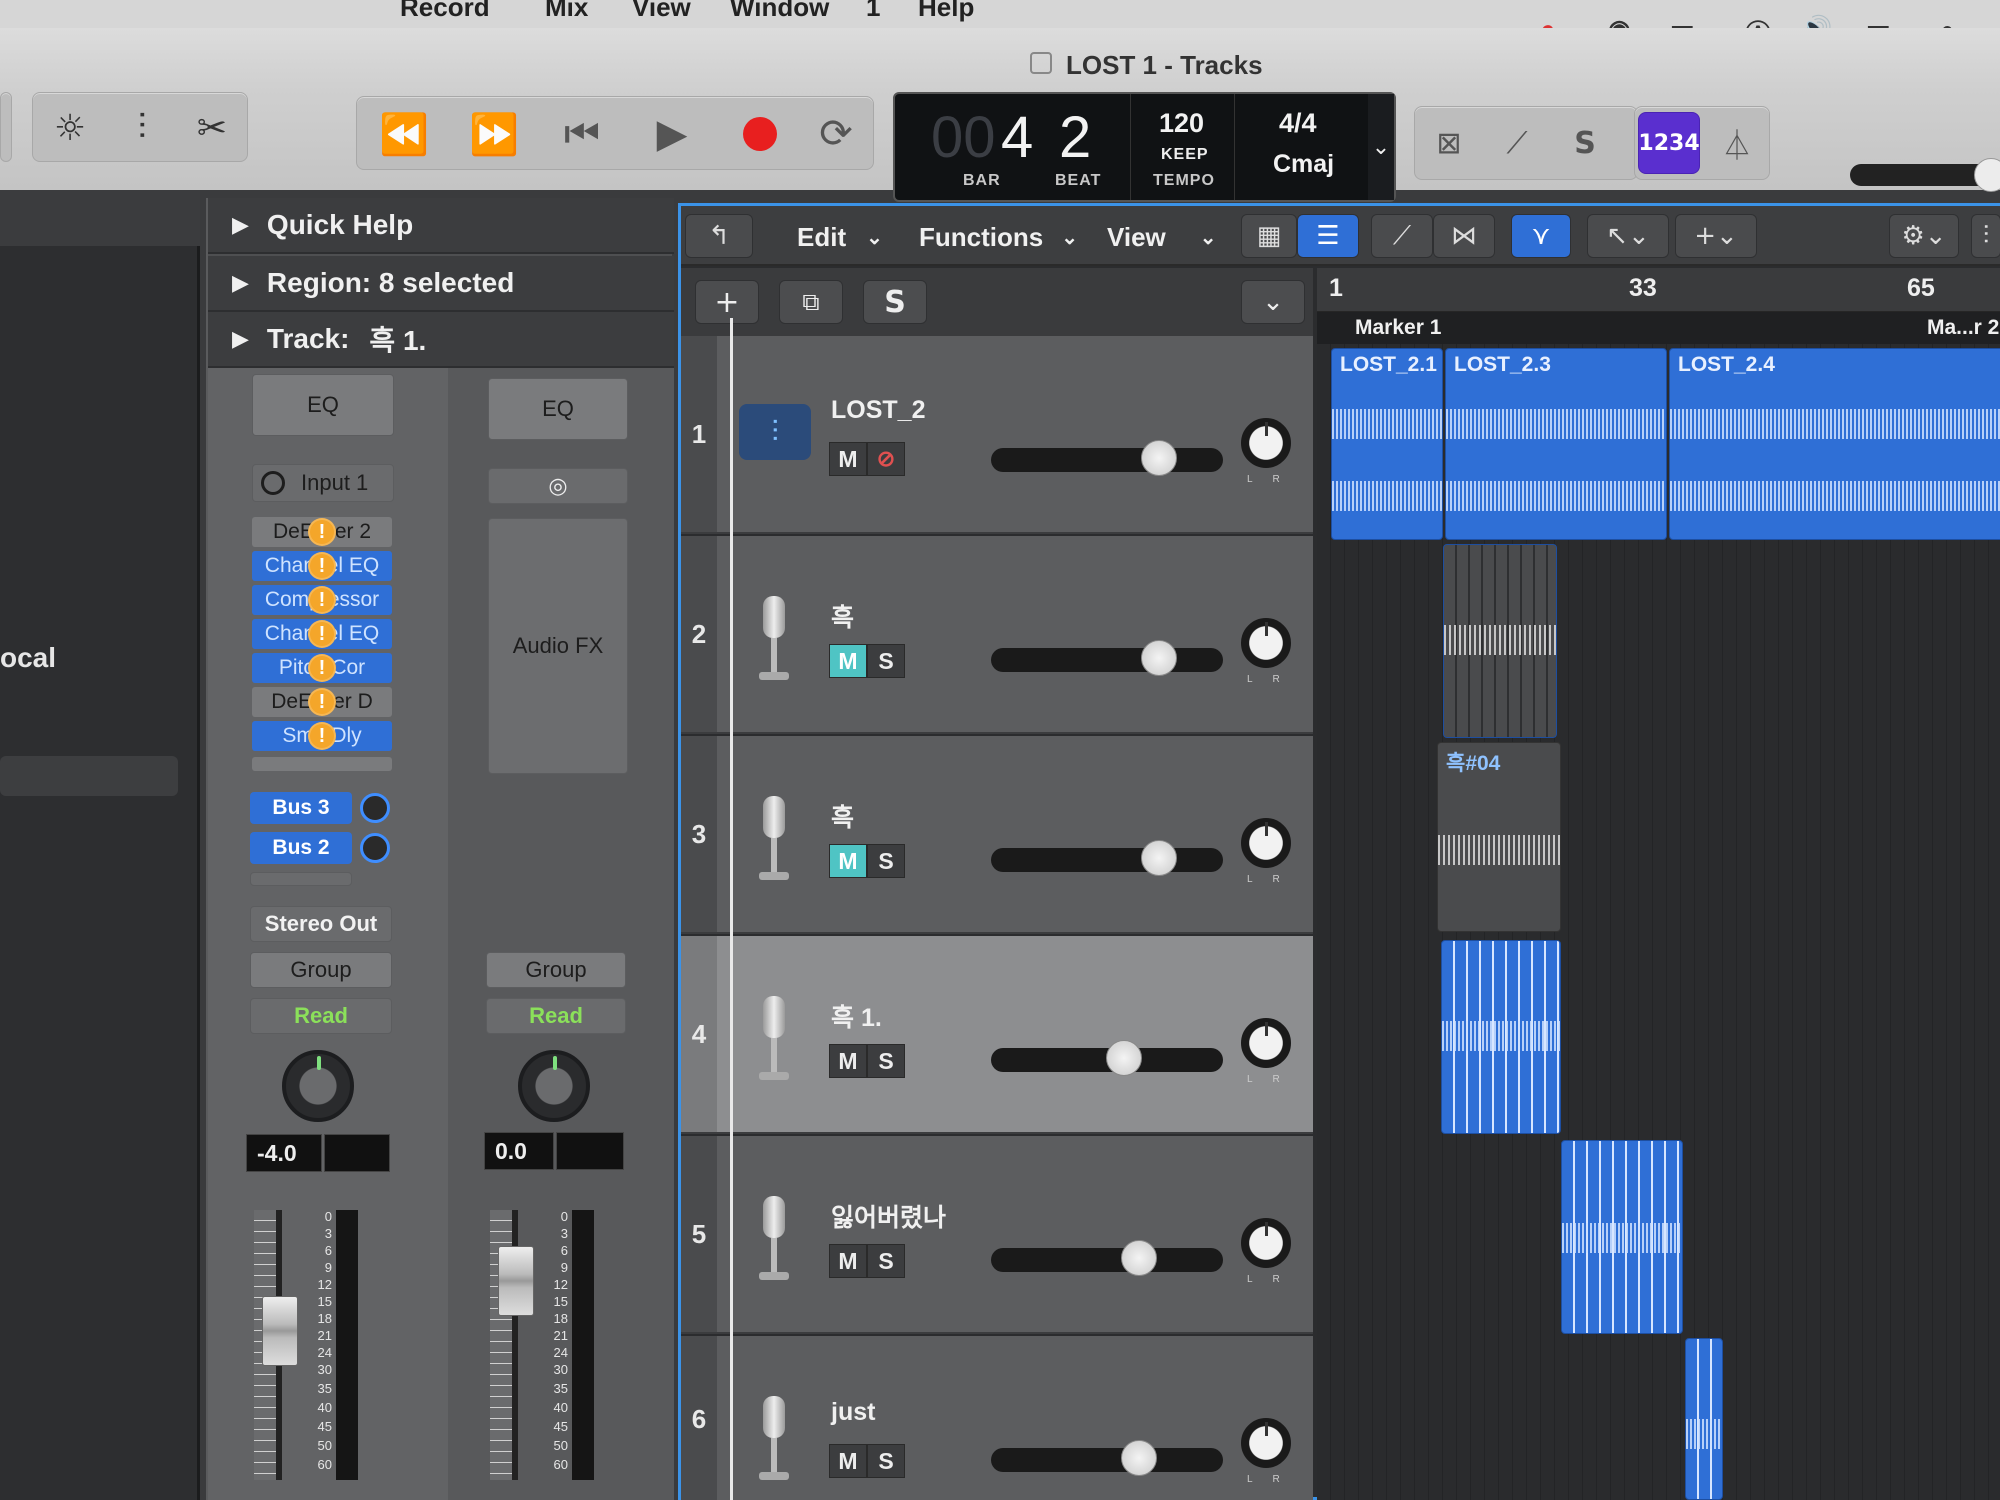 The height and width of the screenshot is (1500, 2000). Describe the element at coordinates (997, 435) in the screenshot. I see `track-row-1: 1 ⫶ LOST_2 M ⊘ LR` at that location.